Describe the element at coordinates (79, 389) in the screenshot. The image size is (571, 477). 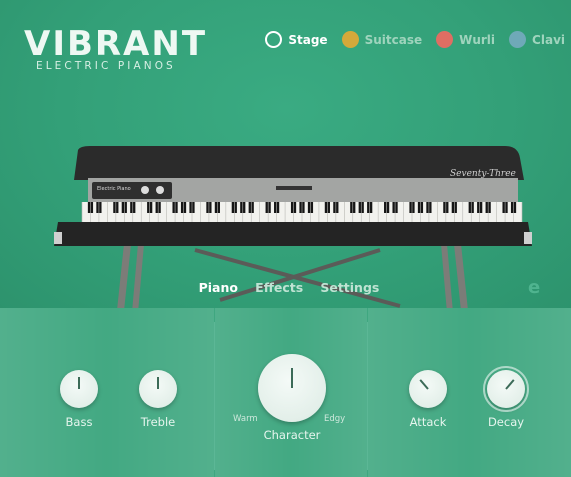
I see `bass-knob` at that location.